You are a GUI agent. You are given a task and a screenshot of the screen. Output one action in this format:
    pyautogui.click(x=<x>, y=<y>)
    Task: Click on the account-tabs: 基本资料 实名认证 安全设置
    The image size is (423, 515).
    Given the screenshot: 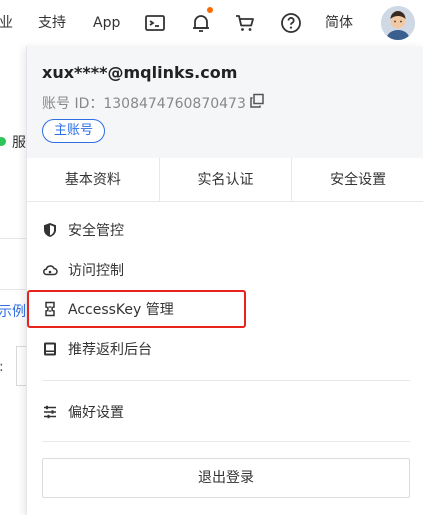 What is the action you would take?
    pyautogui.click(x=225, y=180)
    